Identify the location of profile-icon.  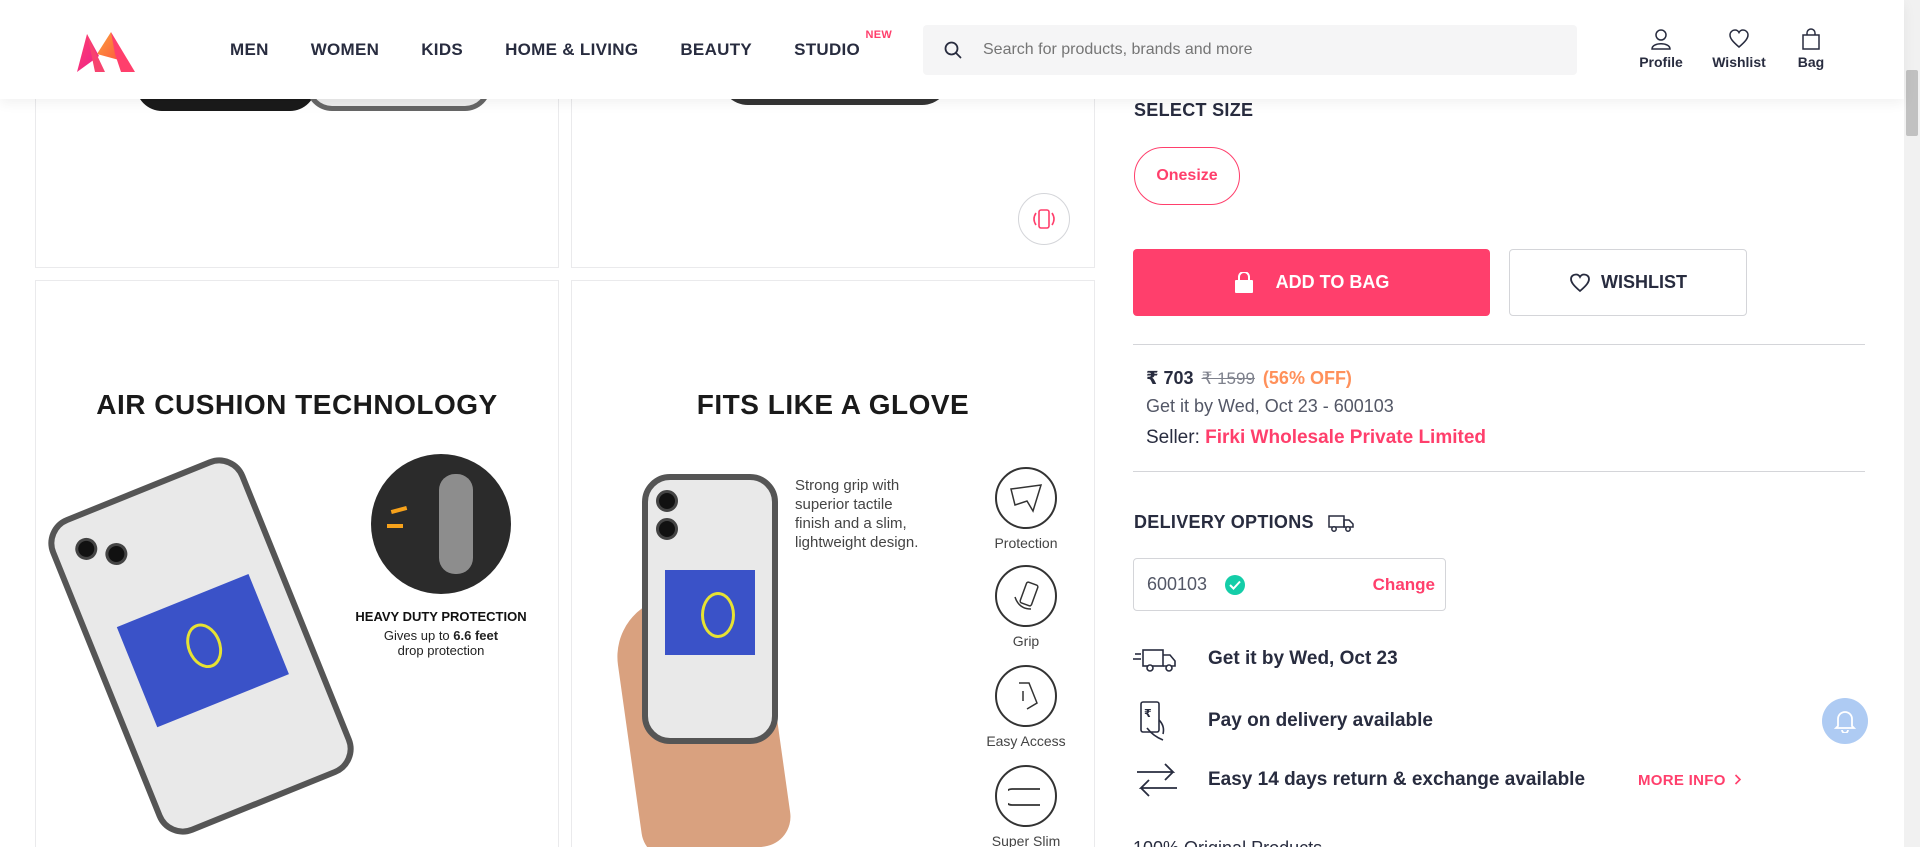
(1661, 39).